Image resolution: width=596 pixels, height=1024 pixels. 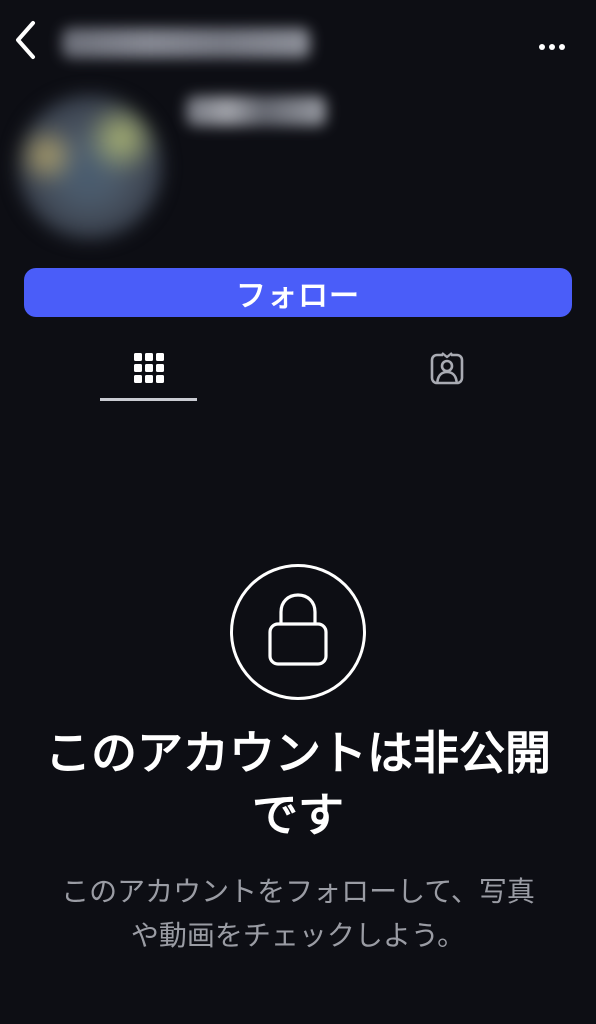 I want to click on tagged-person-icon, so click(x=447, y=370).